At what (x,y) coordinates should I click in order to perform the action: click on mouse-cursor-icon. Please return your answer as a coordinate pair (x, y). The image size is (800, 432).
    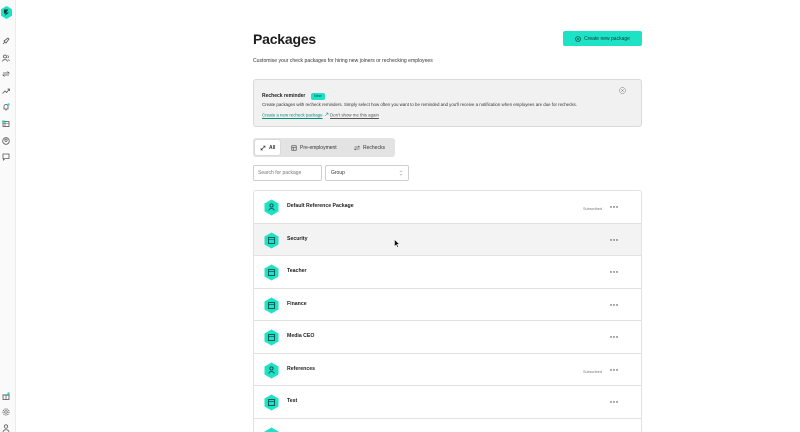
    Looking at the image, I should click on (397, 243).